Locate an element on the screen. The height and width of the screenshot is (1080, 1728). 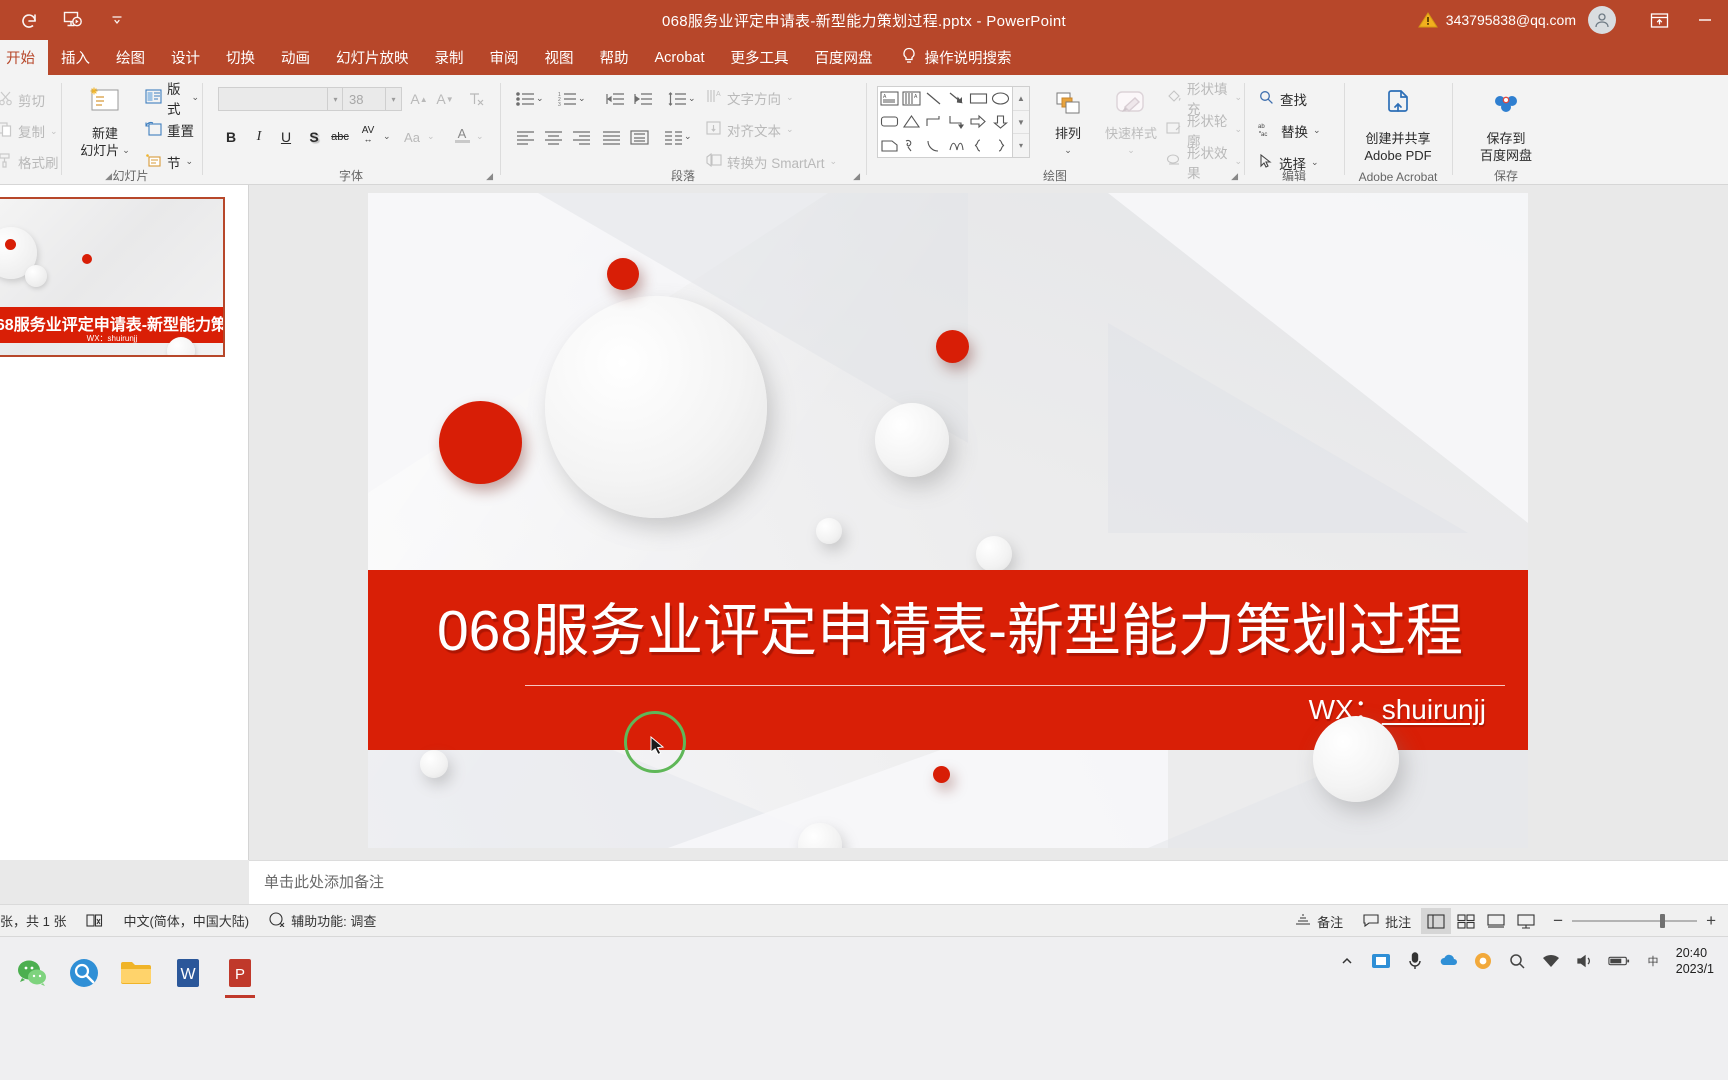
grow-font-button: A ▲ is located at coordinates (419, 99).